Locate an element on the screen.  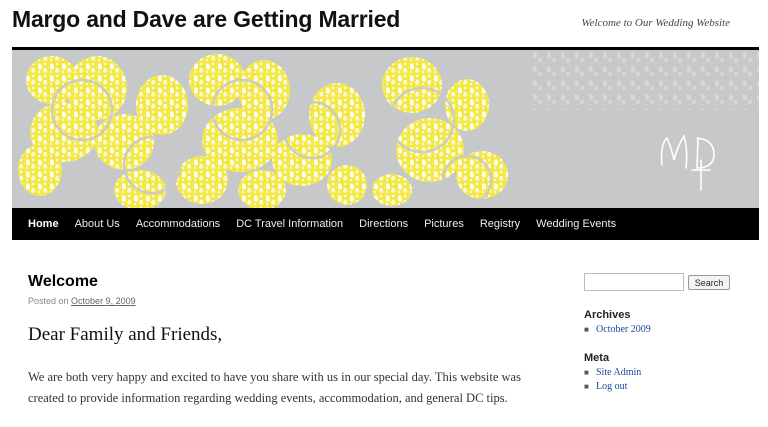
search-input is located at coordinates (634, 282).